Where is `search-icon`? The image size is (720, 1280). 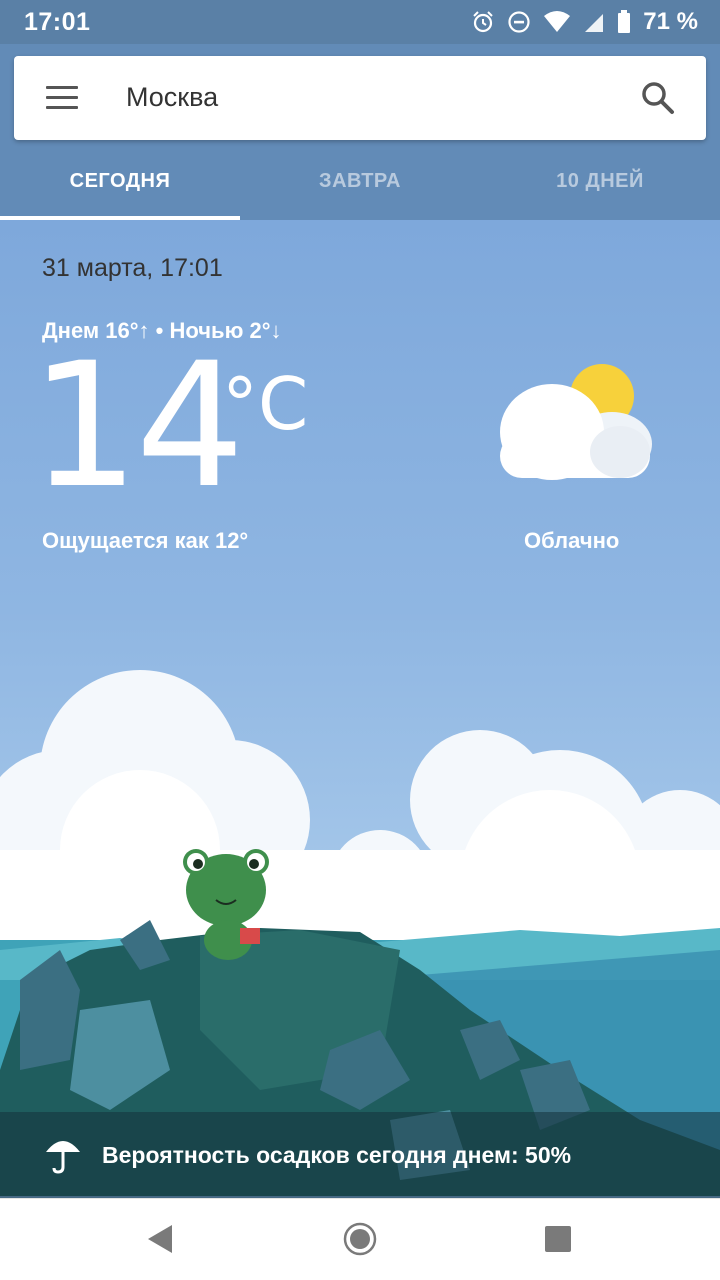
search-icon is located at coordinates (658, 98).